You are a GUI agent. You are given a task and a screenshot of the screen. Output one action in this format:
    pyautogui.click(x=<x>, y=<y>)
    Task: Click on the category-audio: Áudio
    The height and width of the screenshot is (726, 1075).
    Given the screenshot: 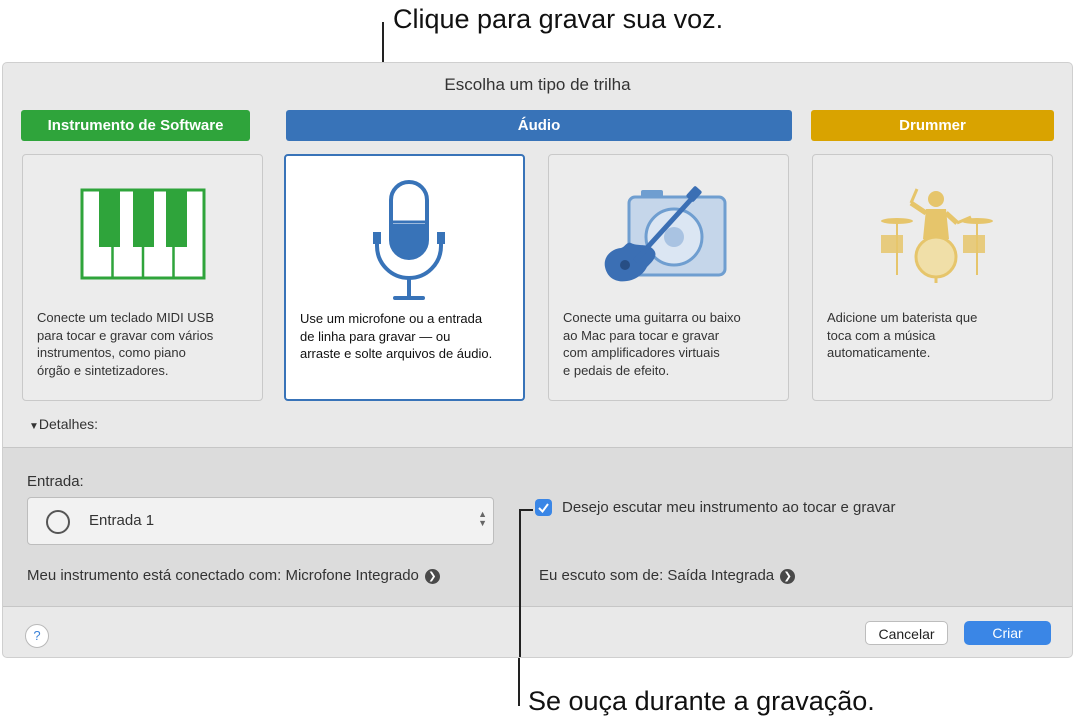 What is the action you would take?
    pyautogui.click(x=539, y=125)
    